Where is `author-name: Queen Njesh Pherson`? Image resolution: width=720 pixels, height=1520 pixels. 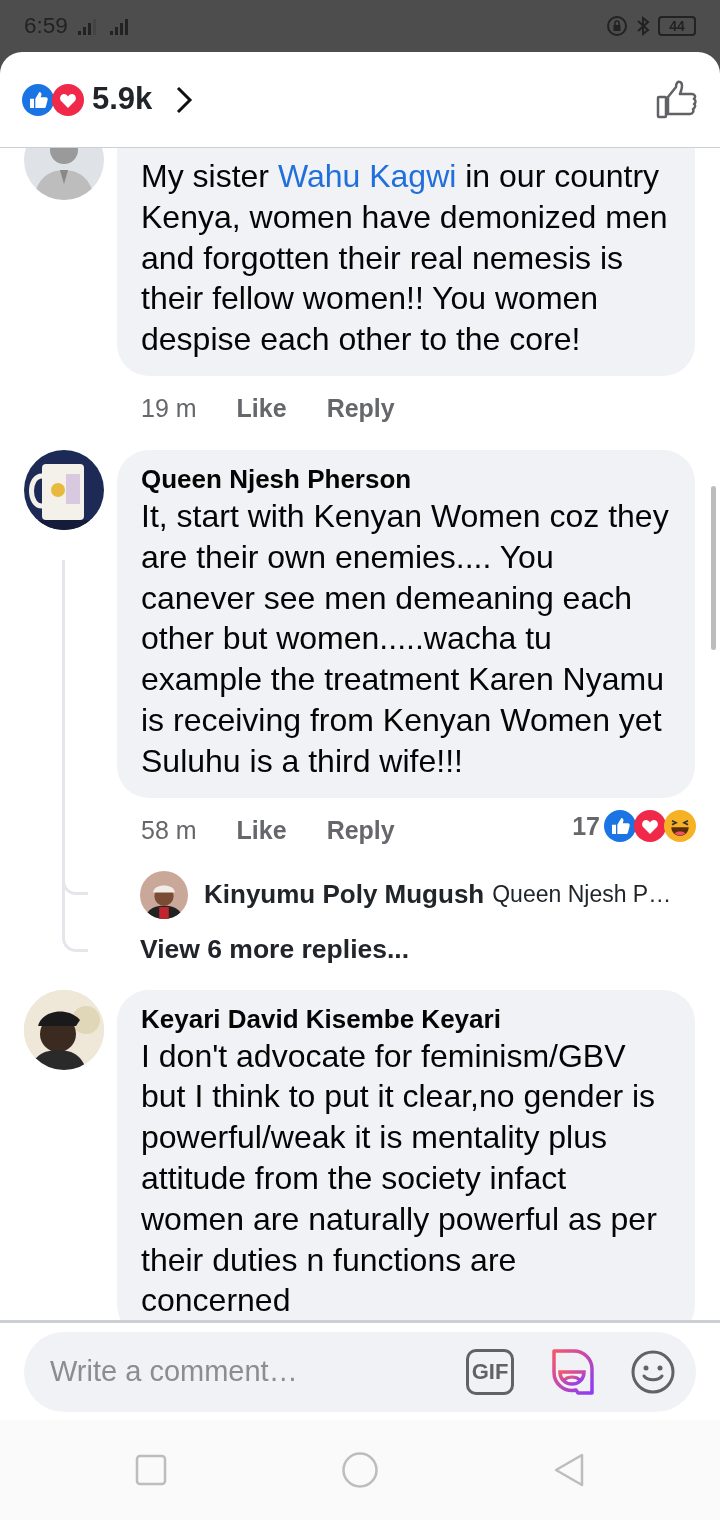
author-name: Queen Njesh Pherson is located at coordinates (407, 479).